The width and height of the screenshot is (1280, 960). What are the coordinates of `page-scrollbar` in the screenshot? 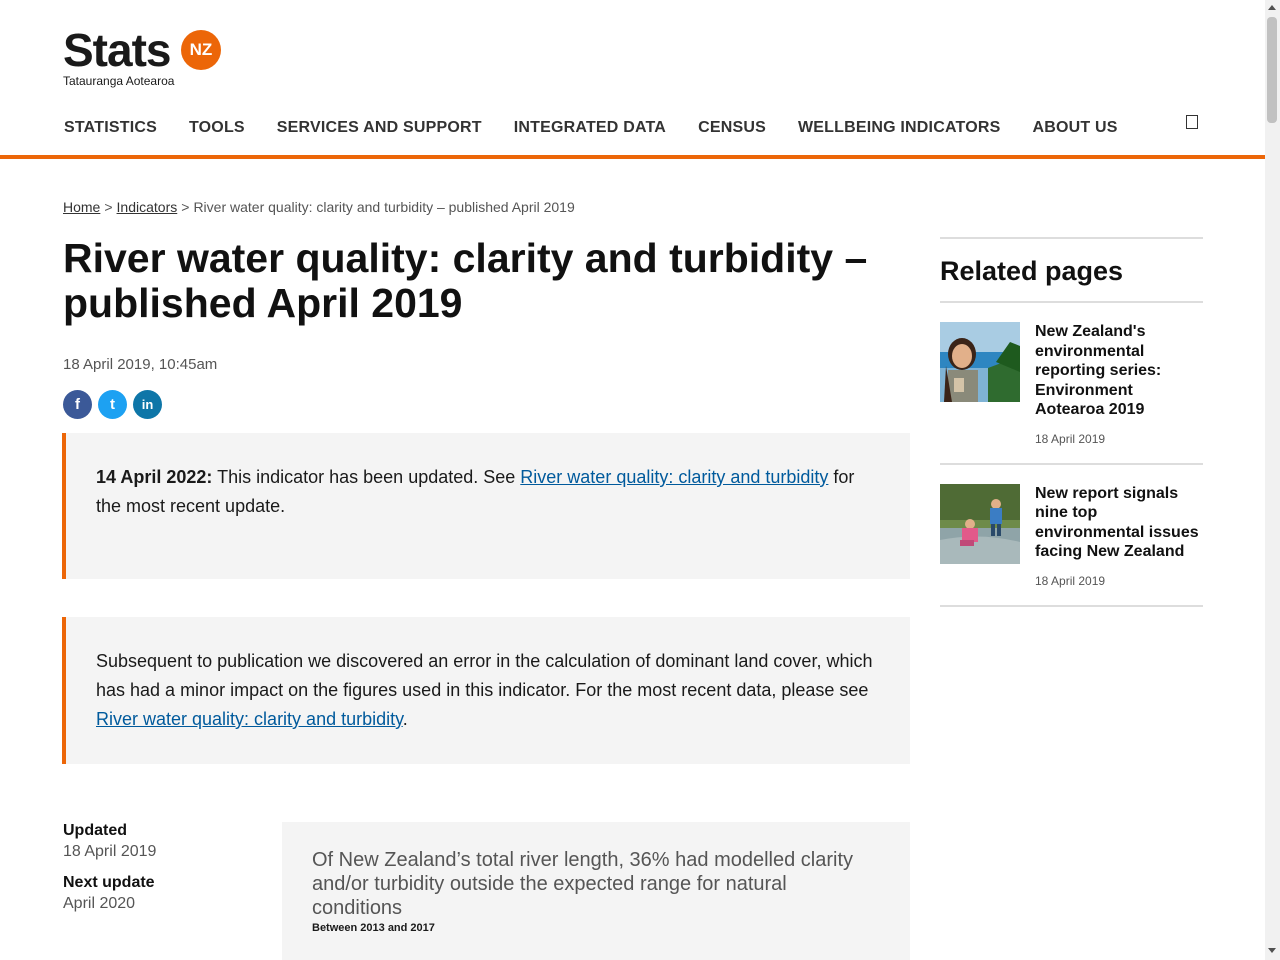 It's located at (1272, 480).